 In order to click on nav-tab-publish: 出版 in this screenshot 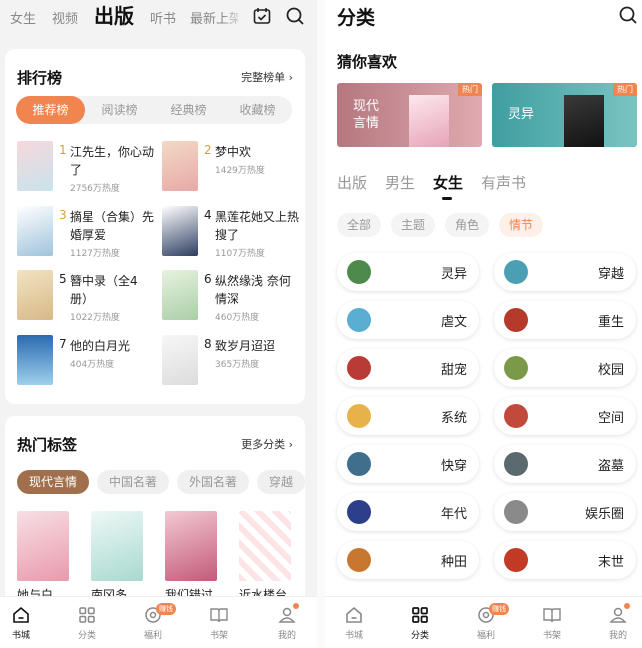, I will do `click(114, 14)`.